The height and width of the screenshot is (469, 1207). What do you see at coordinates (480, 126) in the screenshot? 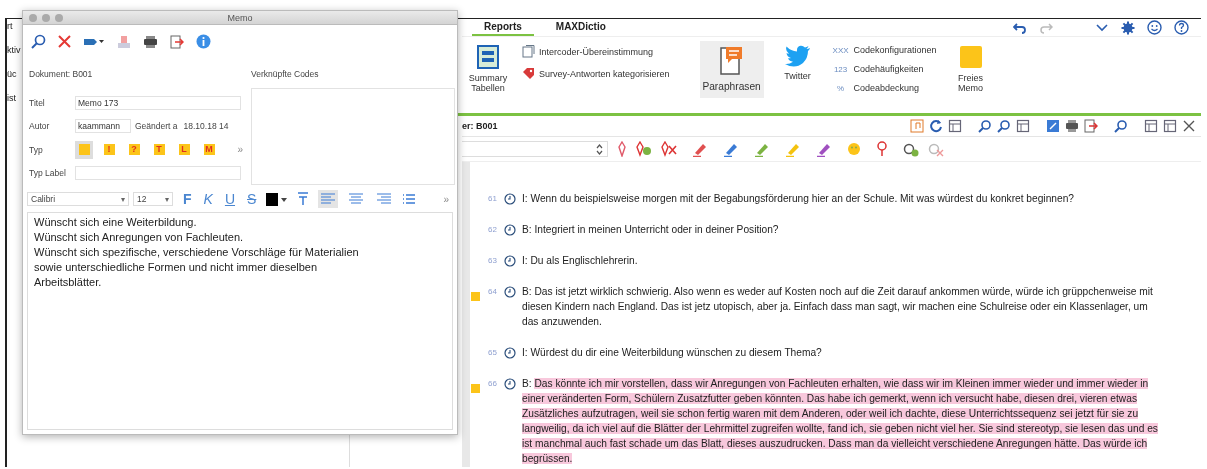
I see `document-title: er: B001` at bounding box center [480, 126].